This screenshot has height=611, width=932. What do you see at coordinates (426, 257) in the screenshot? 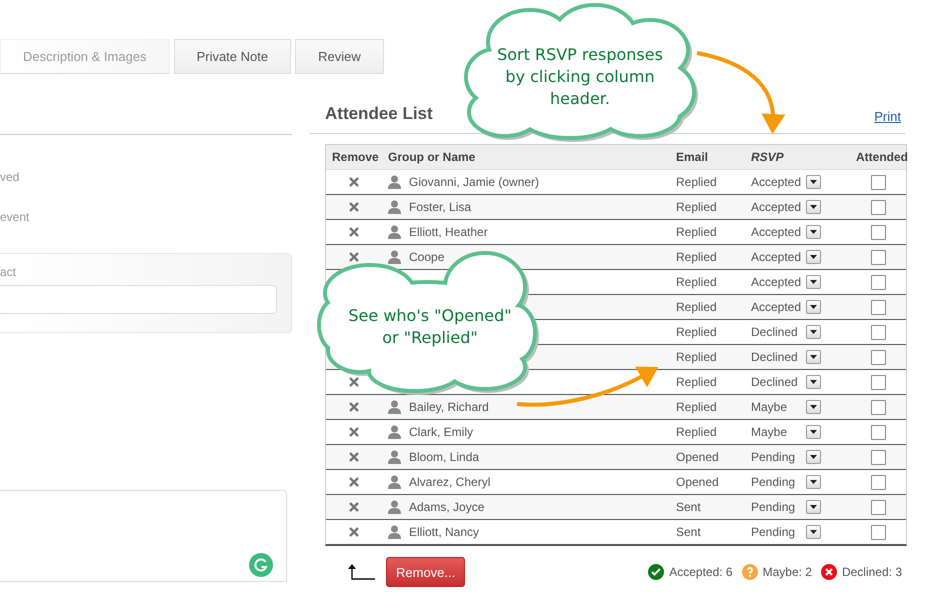
I see `attendee-name: Coope` at bounding box center [426, 257].